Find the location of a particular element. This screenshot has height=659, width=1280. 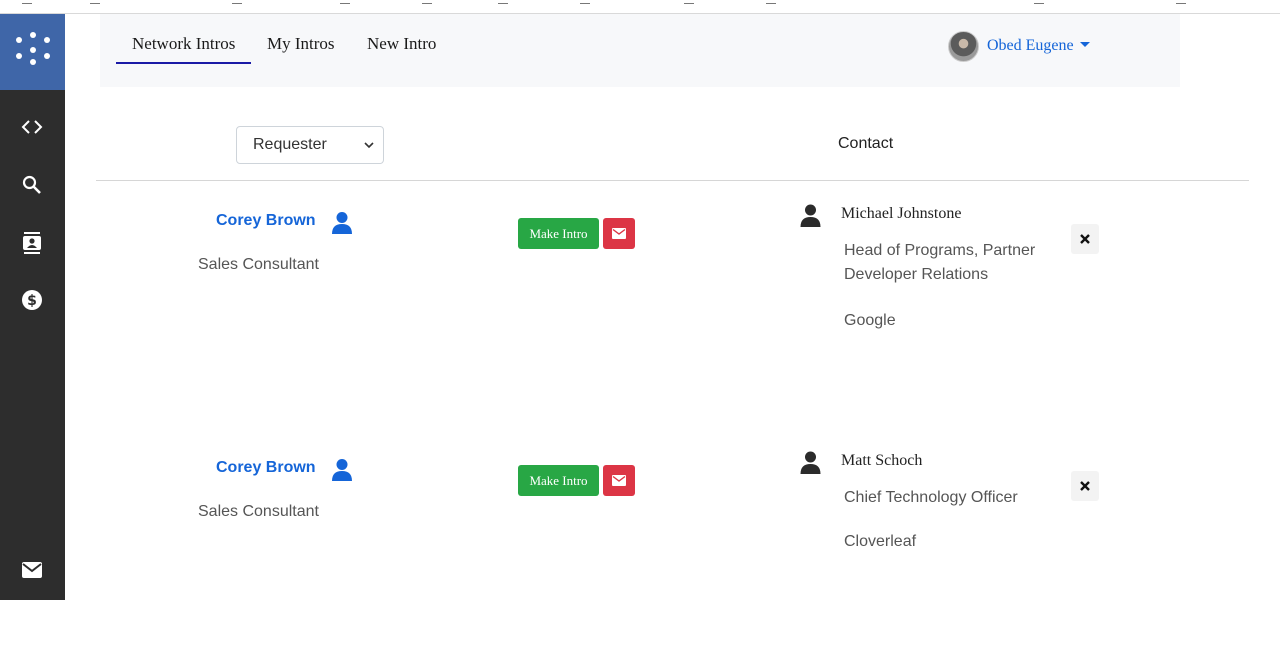

header-divider is located at coordinates (672, 180).